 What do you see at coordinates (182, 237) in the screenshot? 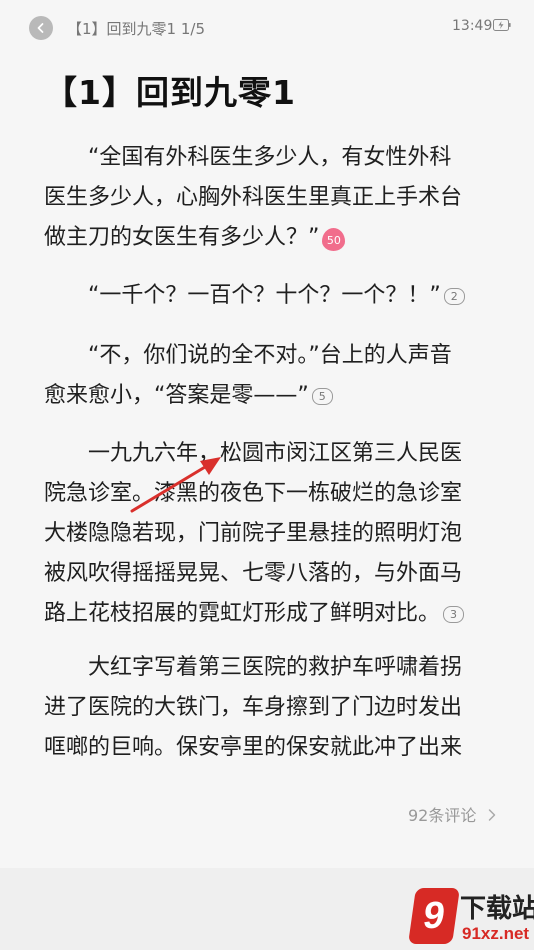
I see `paragraph-line: 做主刀的女医生有多少人？”` at bounding box center [182, 237].